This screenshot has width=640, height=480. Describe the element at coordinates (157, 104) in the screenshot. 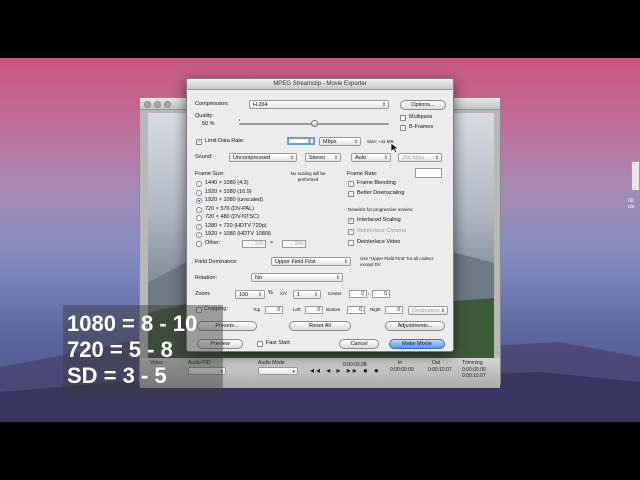

I see `minimize-icon` at that location.